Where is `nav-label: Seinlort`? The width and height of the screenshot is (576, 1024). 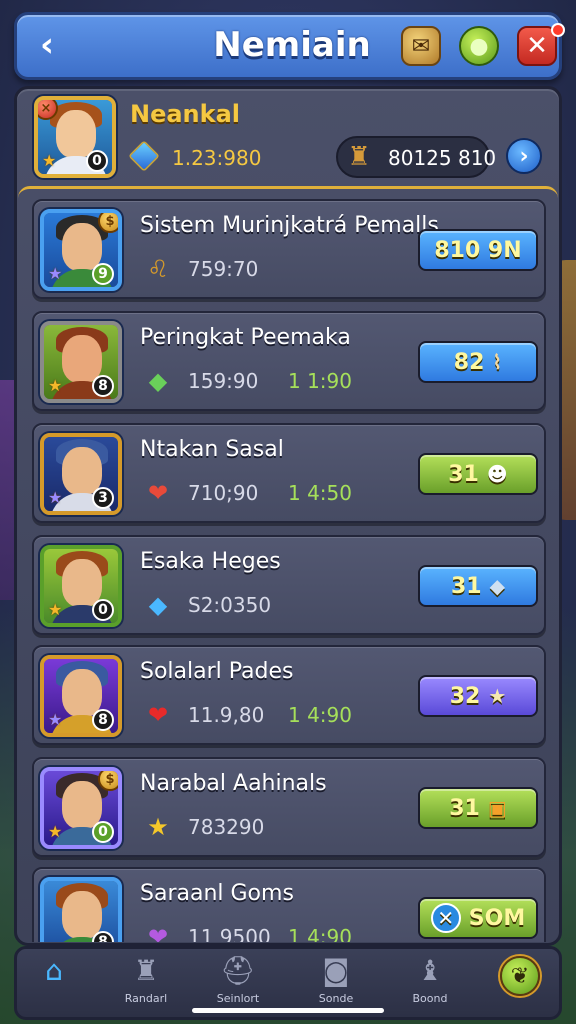 nav-label: Seinlort is located at coordinates (238, 998).